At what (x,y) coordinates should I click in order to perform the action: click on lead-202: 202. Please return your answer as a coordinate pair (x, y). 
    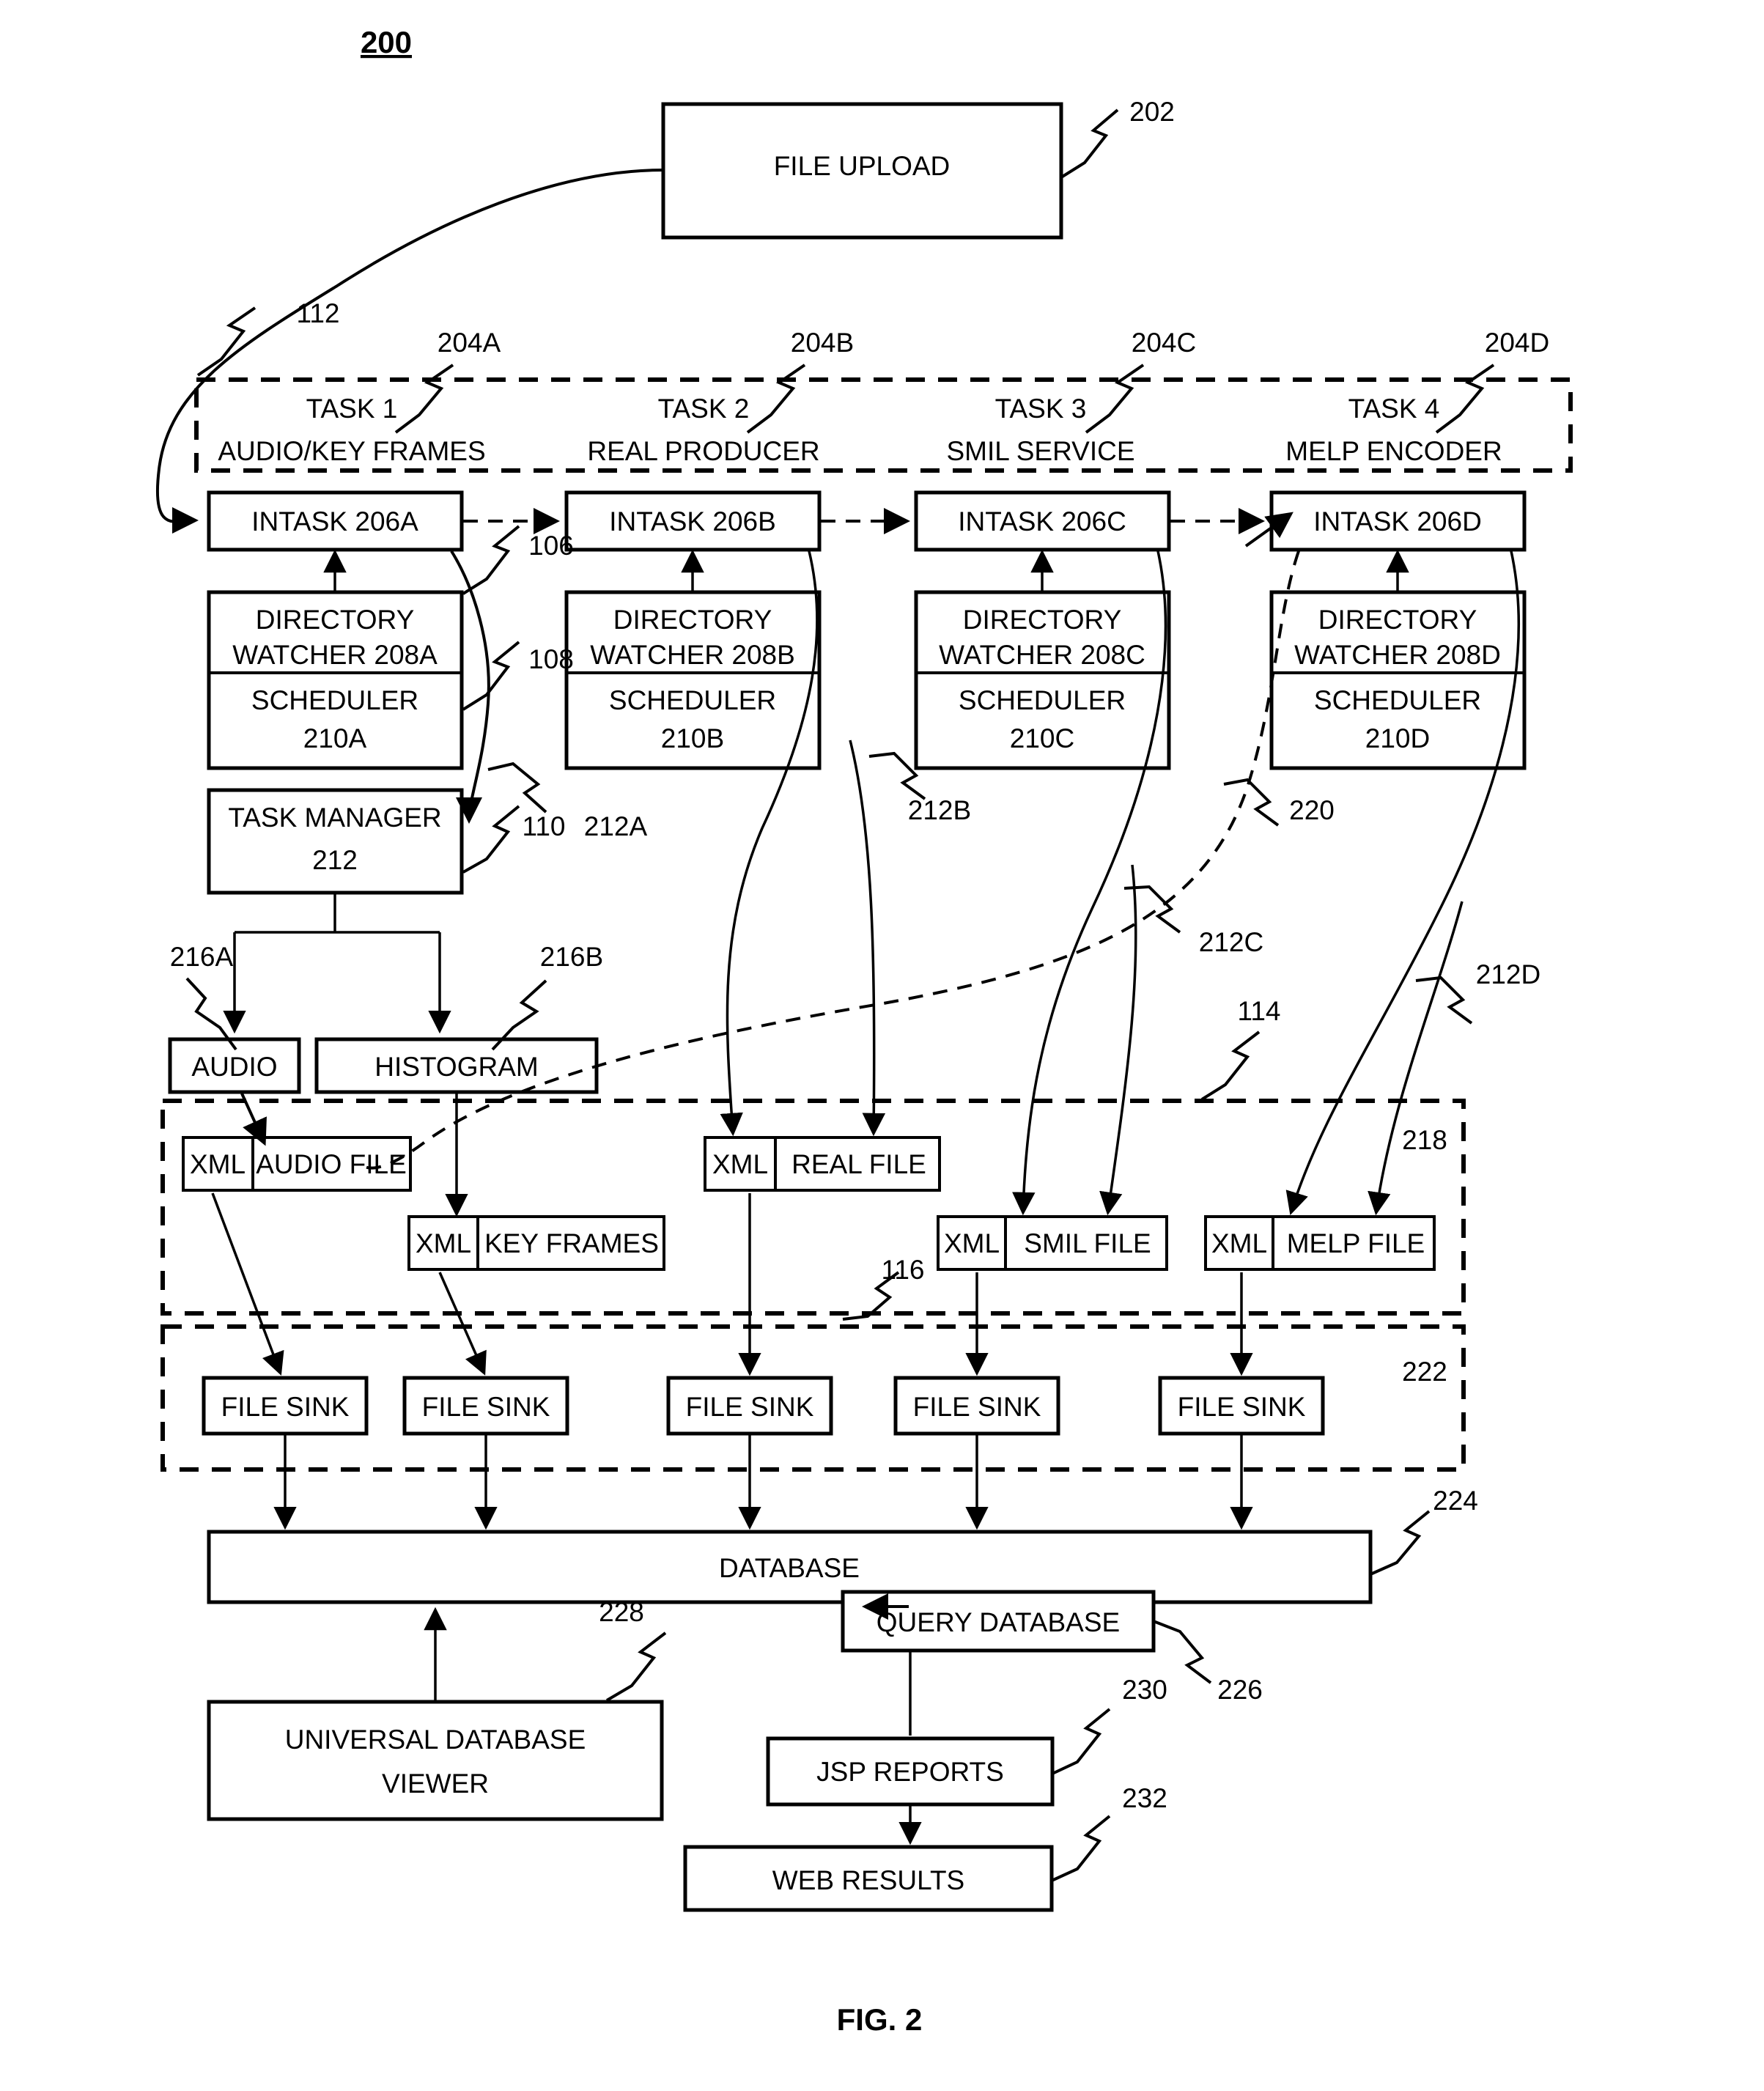
    Looking at the image, I should click on (1117, 138).